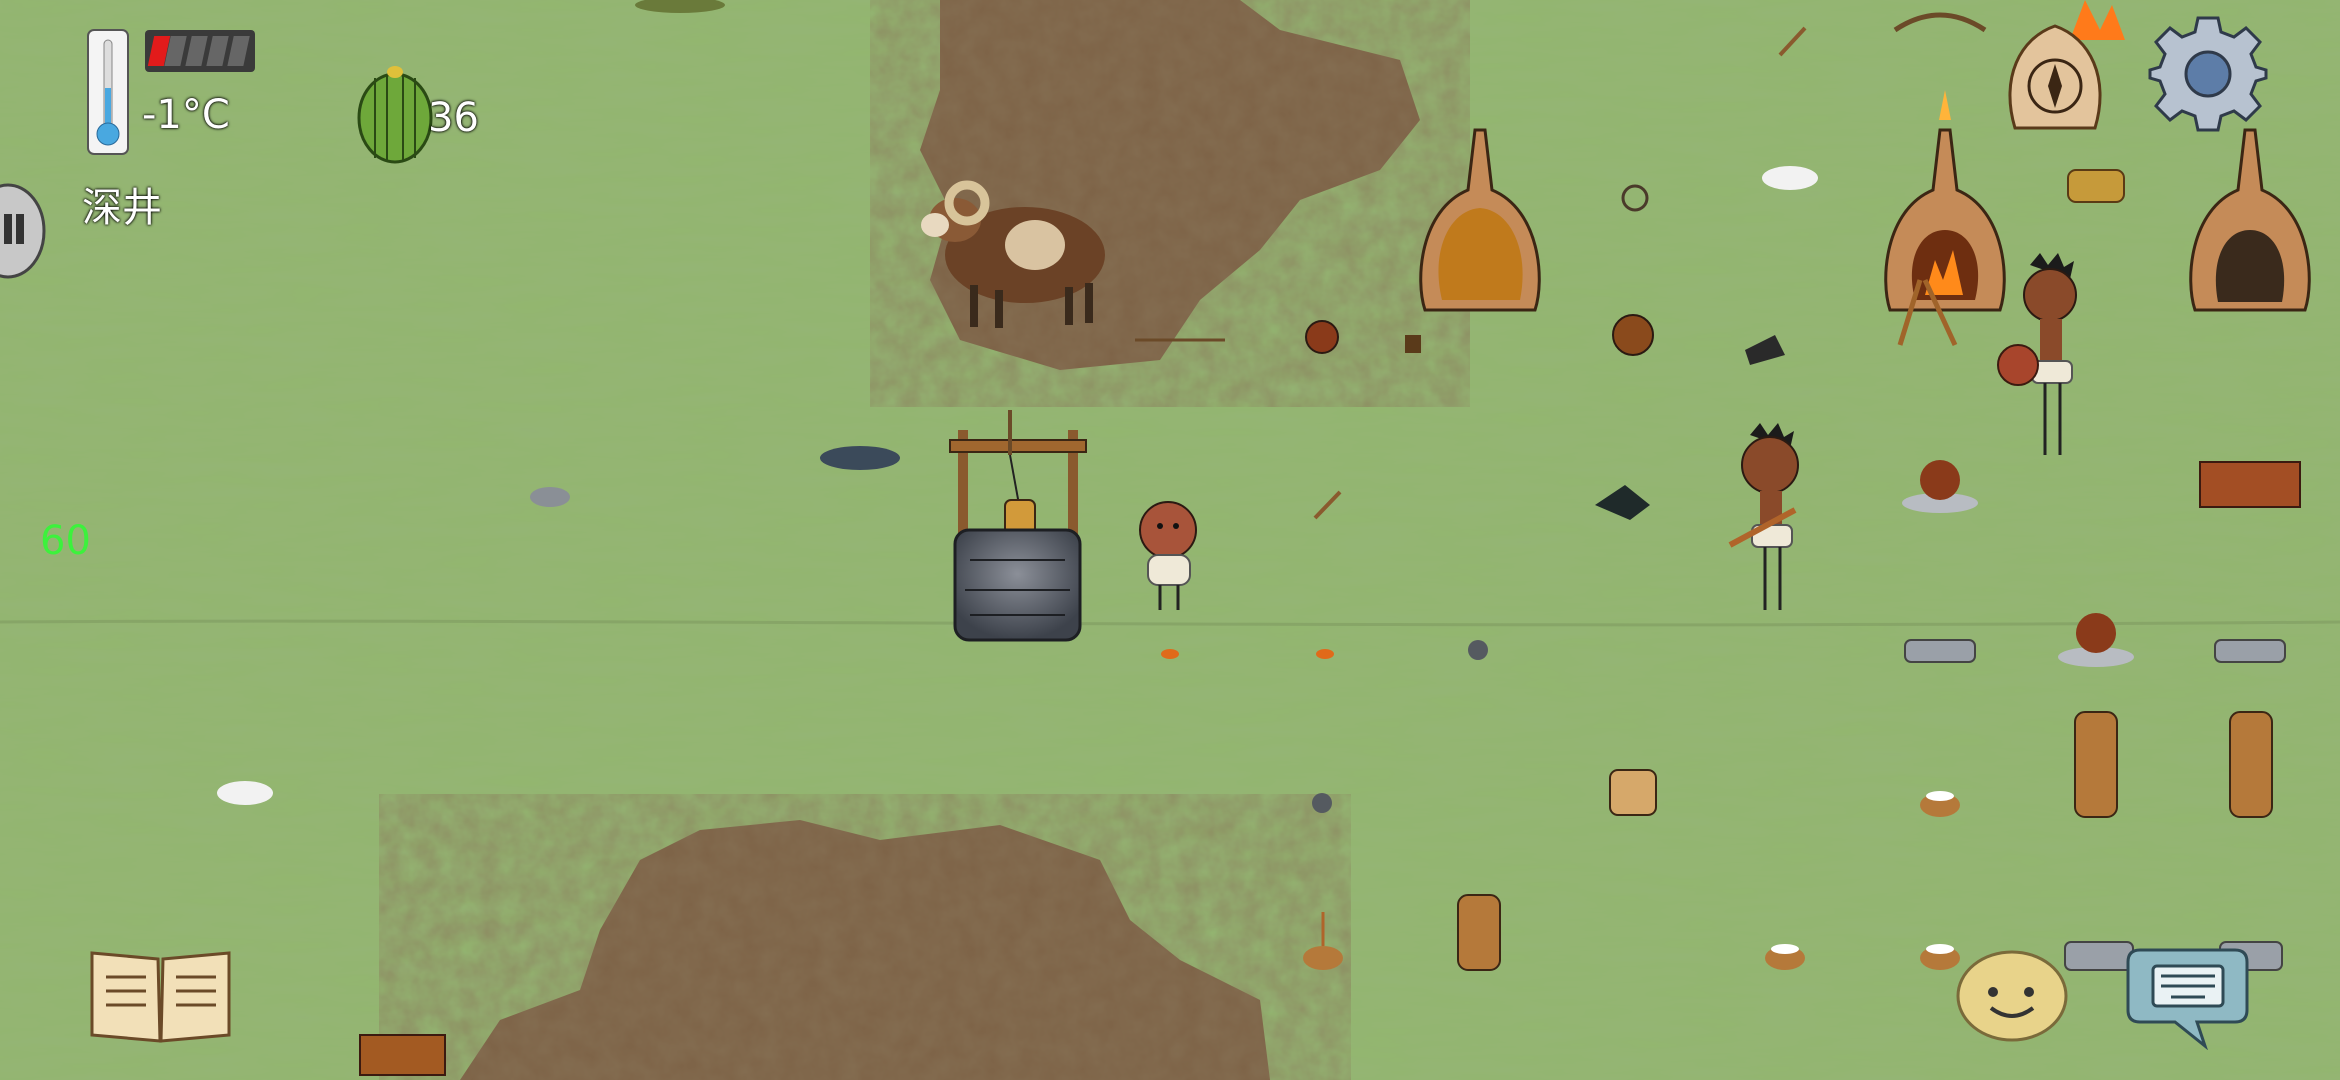  I want to click on sticks-bundle, so click(1413, 344).